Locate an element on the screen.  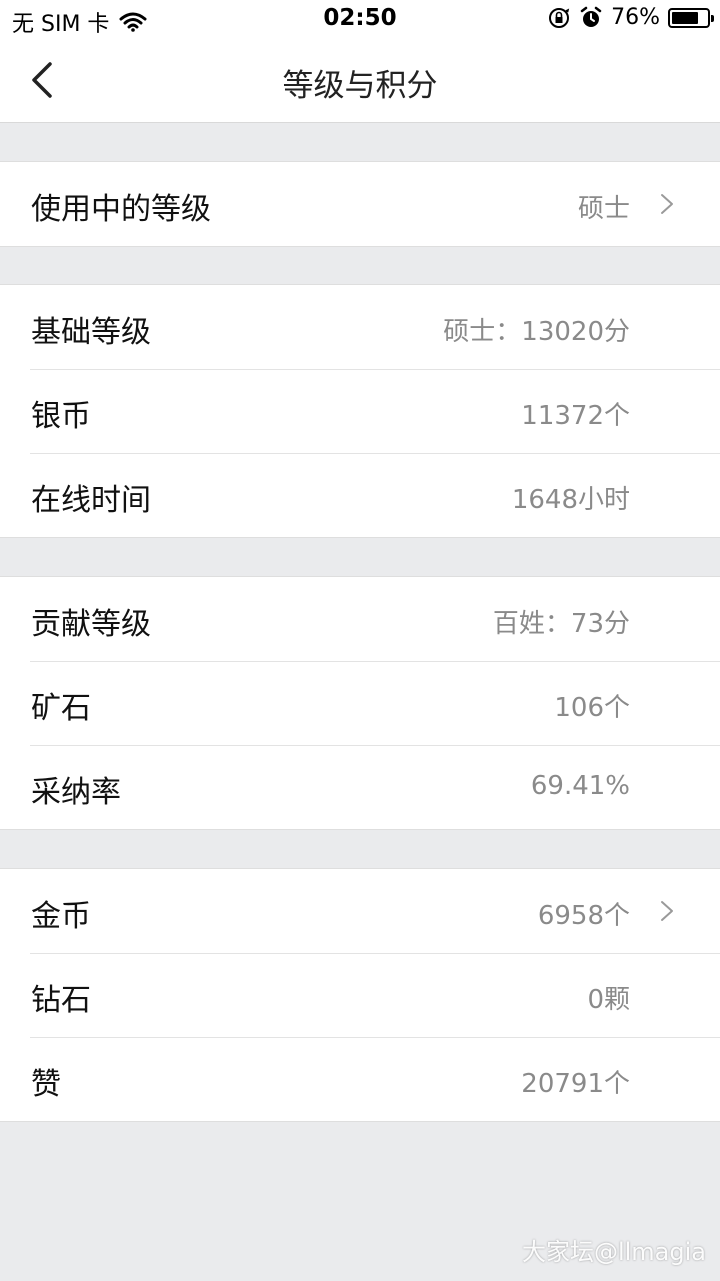
battery-fill is located at coordinates (685, 17).